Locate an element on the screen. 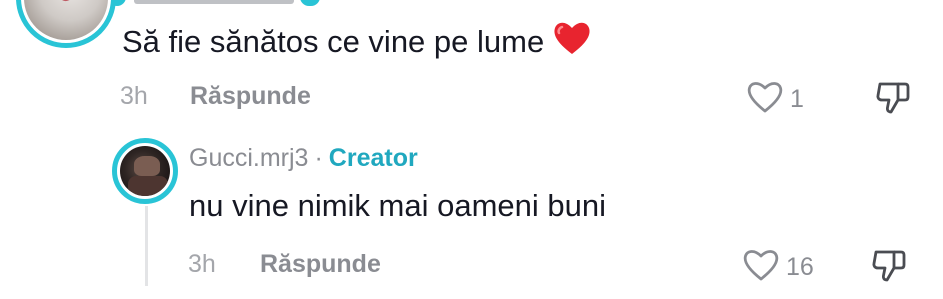  reply-avatar is located at coordinates (145, 171).